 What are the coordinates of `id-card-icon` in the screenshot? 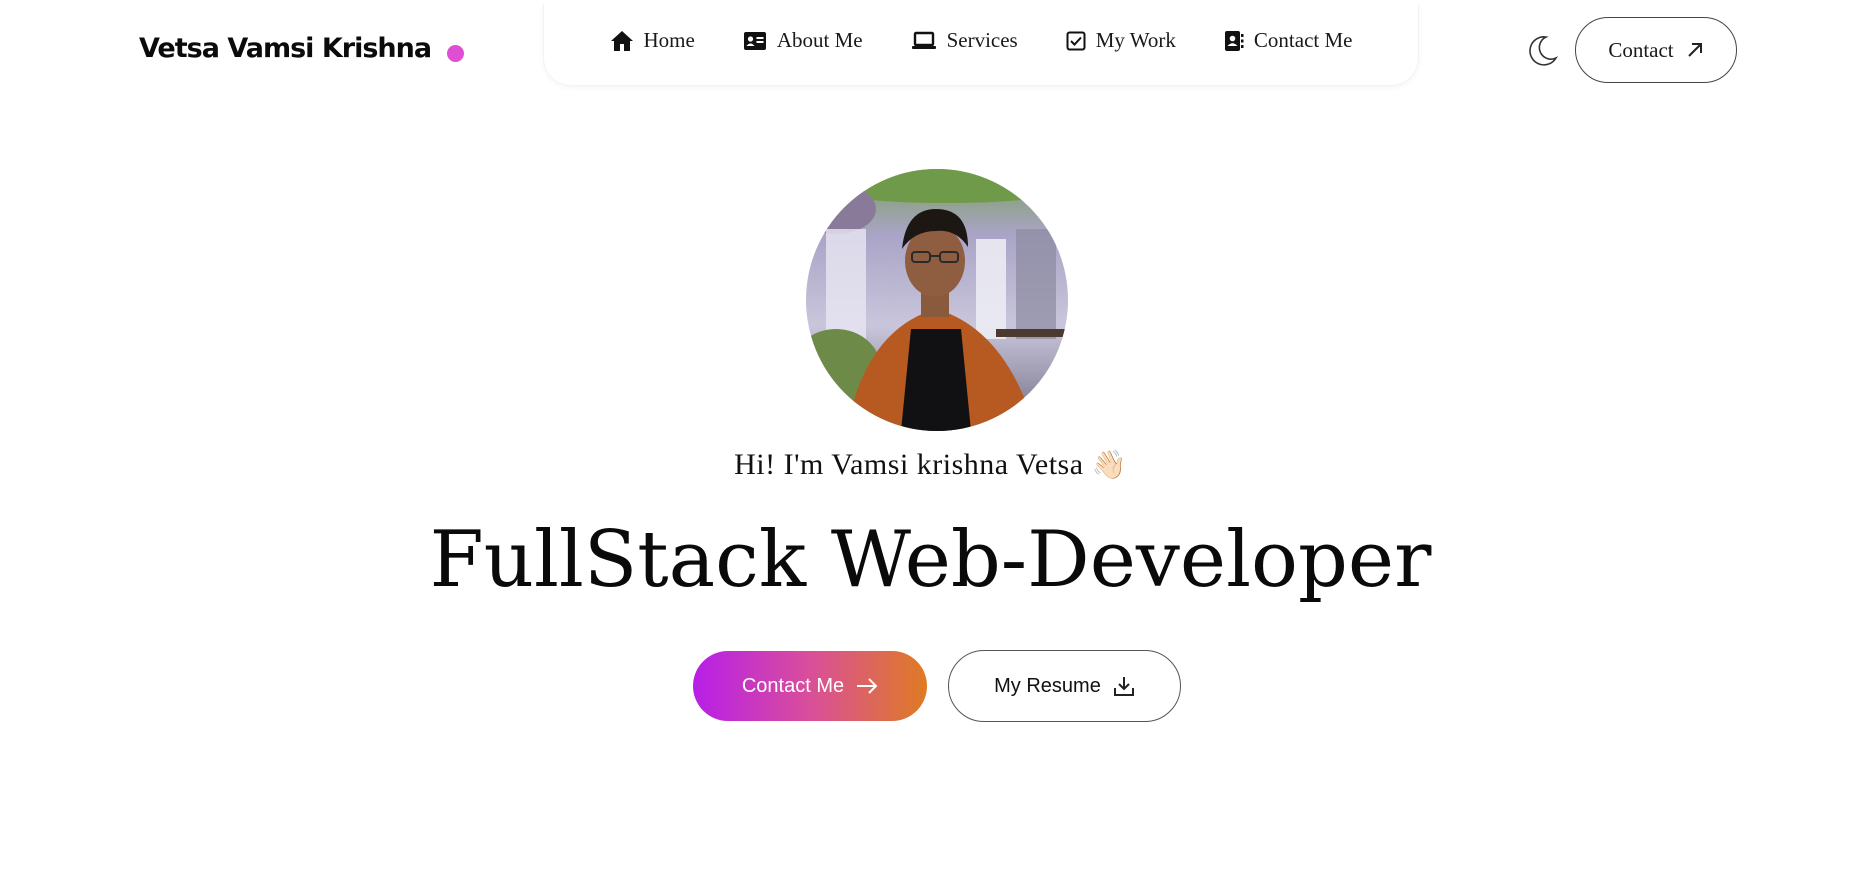 It's located at (754, 40).